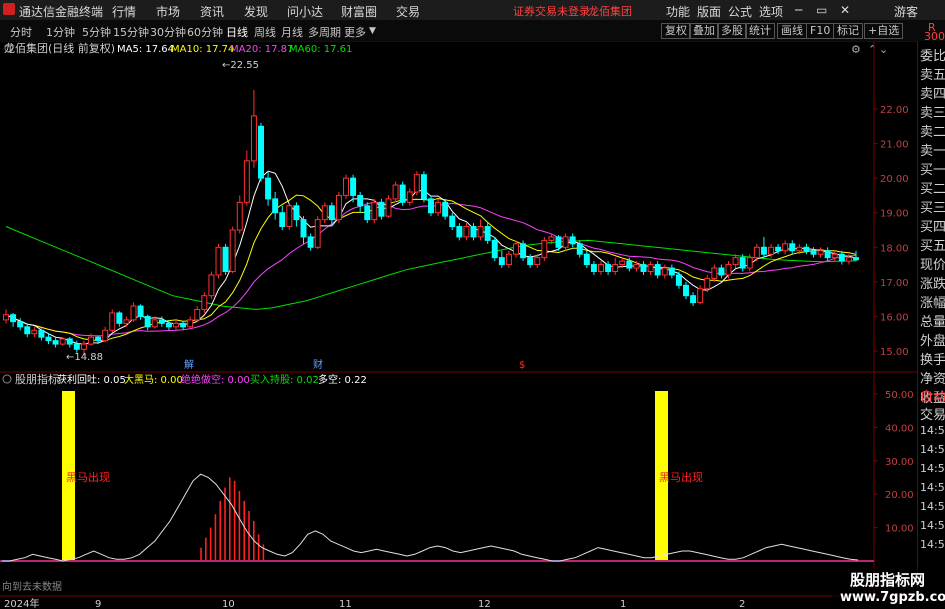  I want to click on menu-item-wenxiaoda: 问小达, so click(305, 11).